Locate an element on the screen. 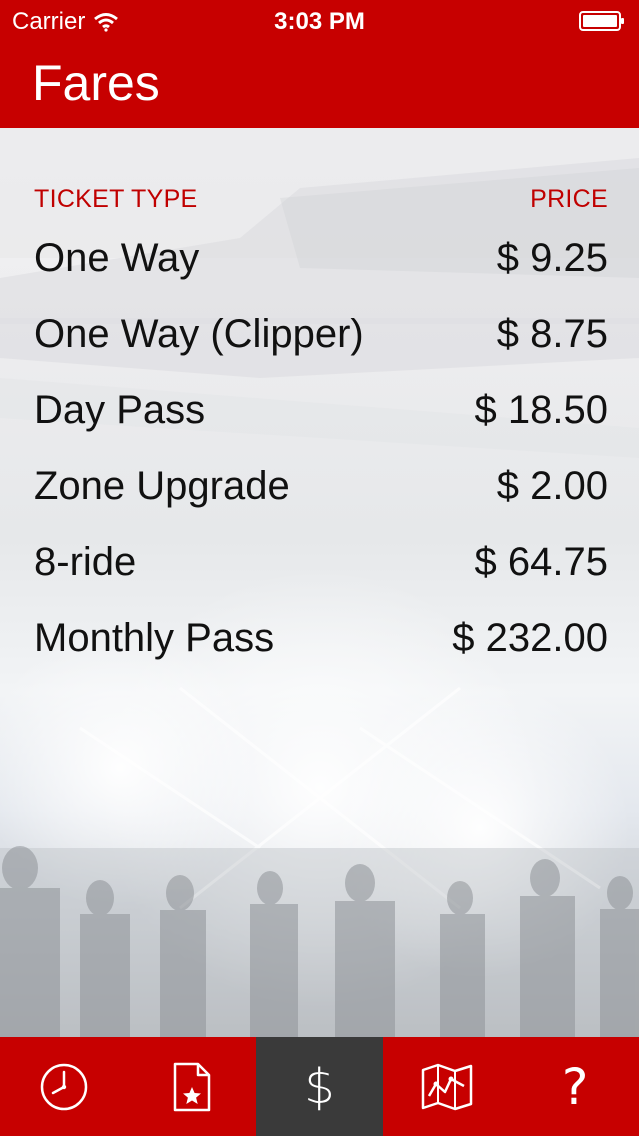  fare-price: $ 18.50 is located at coordinates (541, 410).